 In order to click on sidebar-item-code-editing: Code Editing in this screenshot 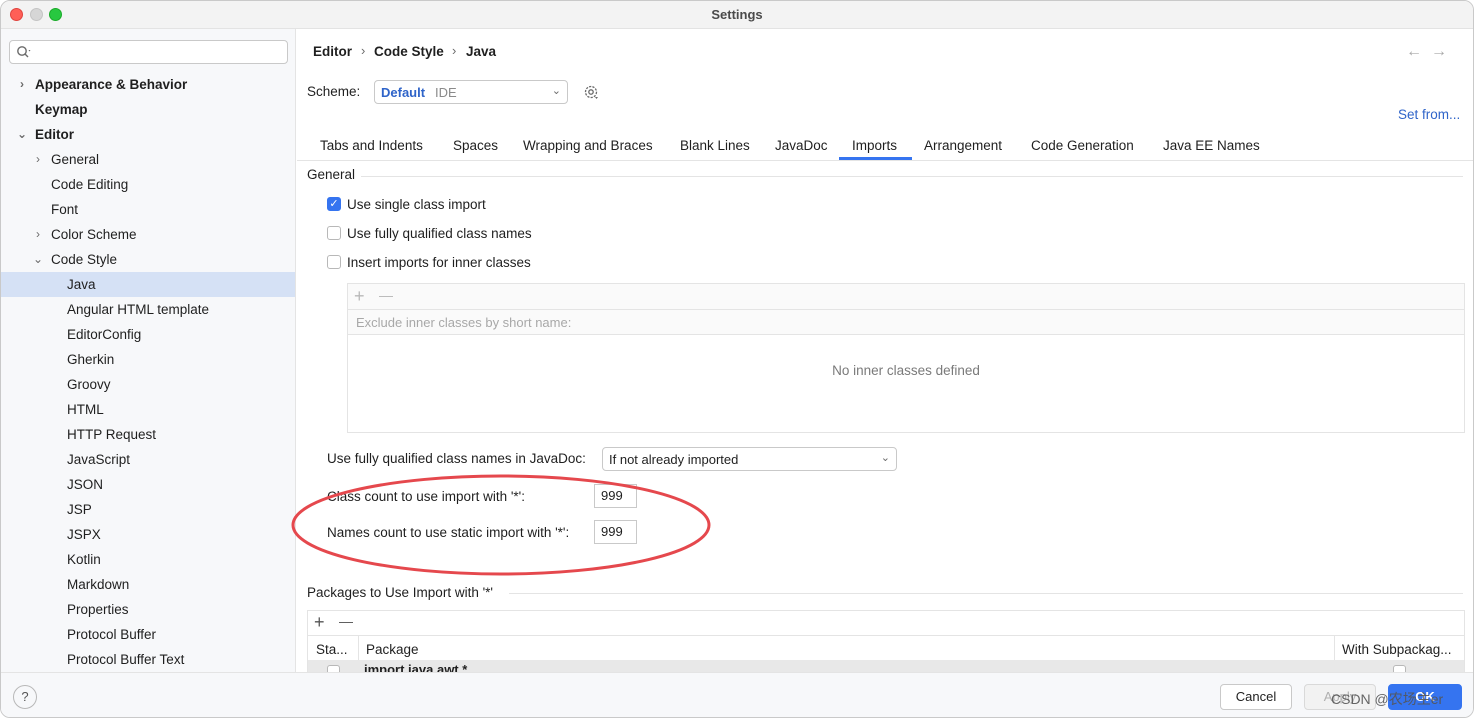, I will do `click(148, 184)`.